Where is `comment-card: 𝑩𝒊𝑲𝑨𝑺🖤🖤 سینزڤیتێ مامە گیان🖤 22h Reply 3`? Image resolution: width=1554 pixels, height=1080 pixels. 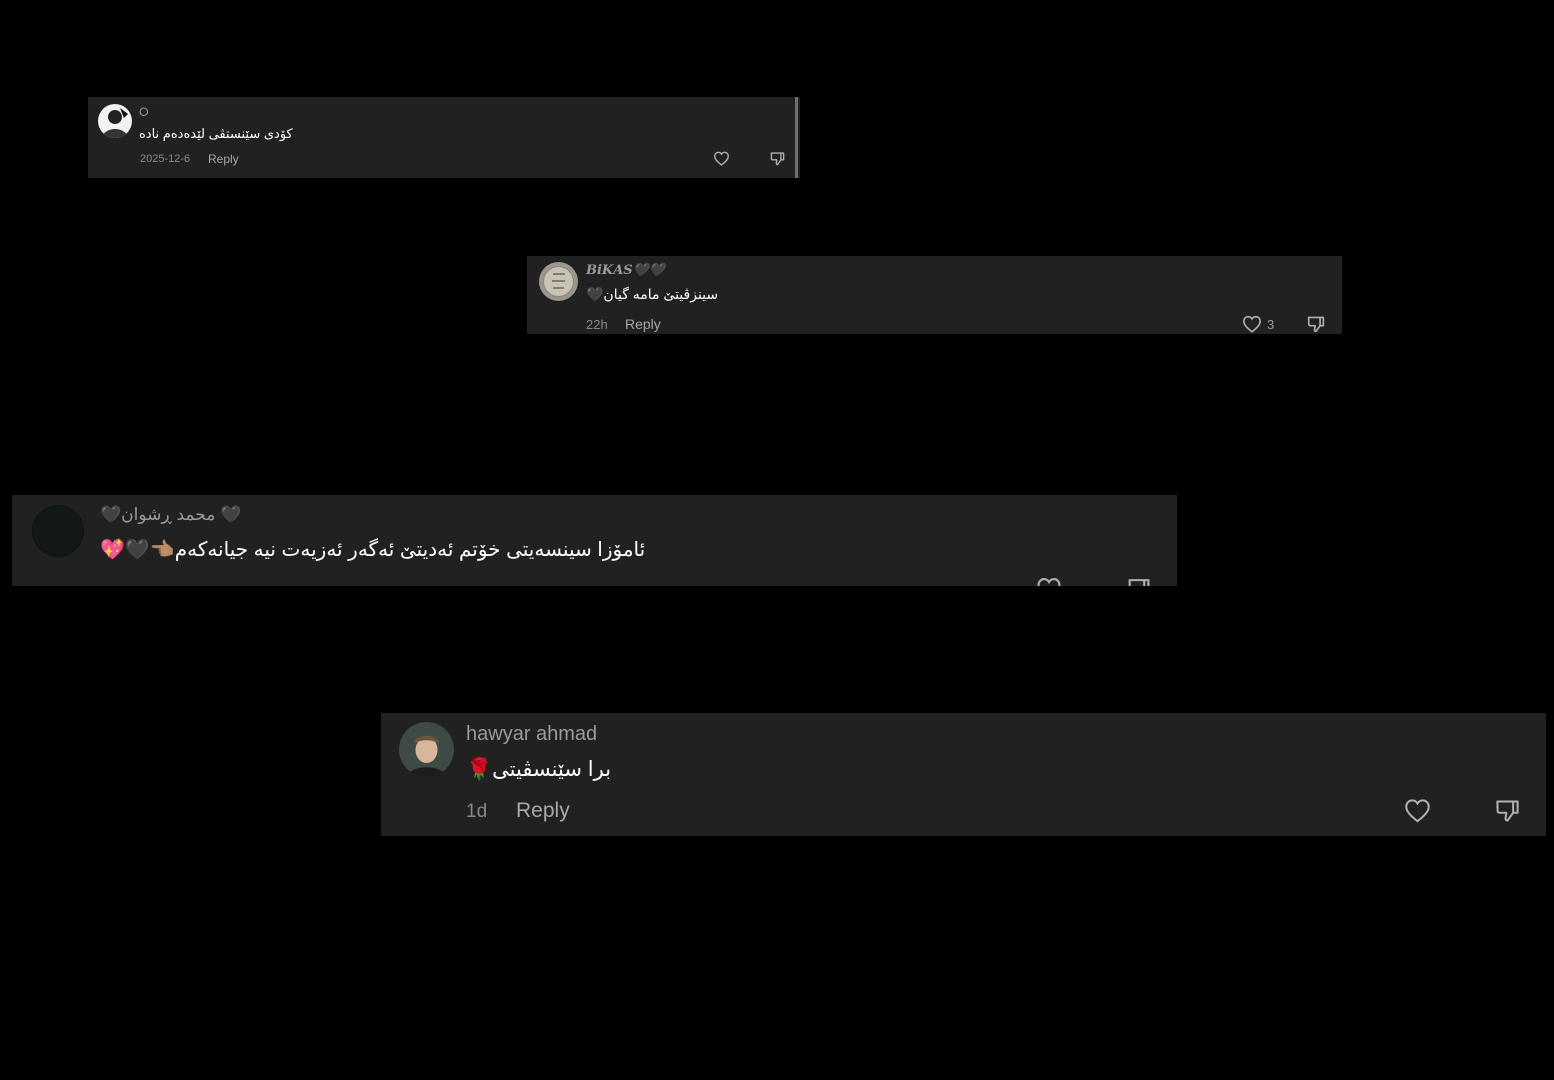 comment-card: 𝑩𝒊𝑲𝑨𝑺🖤🖤 سینزڤیتێ مامە گیان🖤 22h Reply 3 is located at coordinates (934, 295).